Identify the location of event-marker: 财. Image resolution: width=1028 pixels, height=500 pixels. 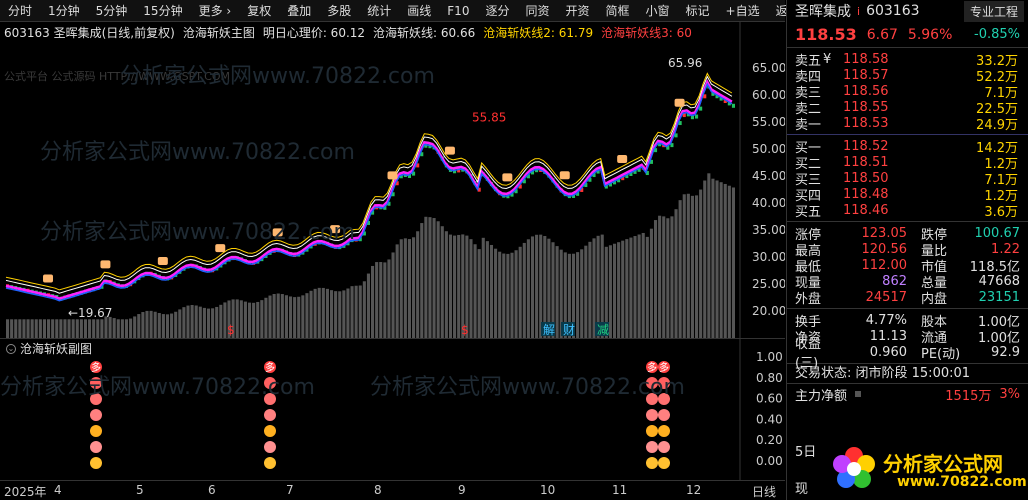
(569, 330).